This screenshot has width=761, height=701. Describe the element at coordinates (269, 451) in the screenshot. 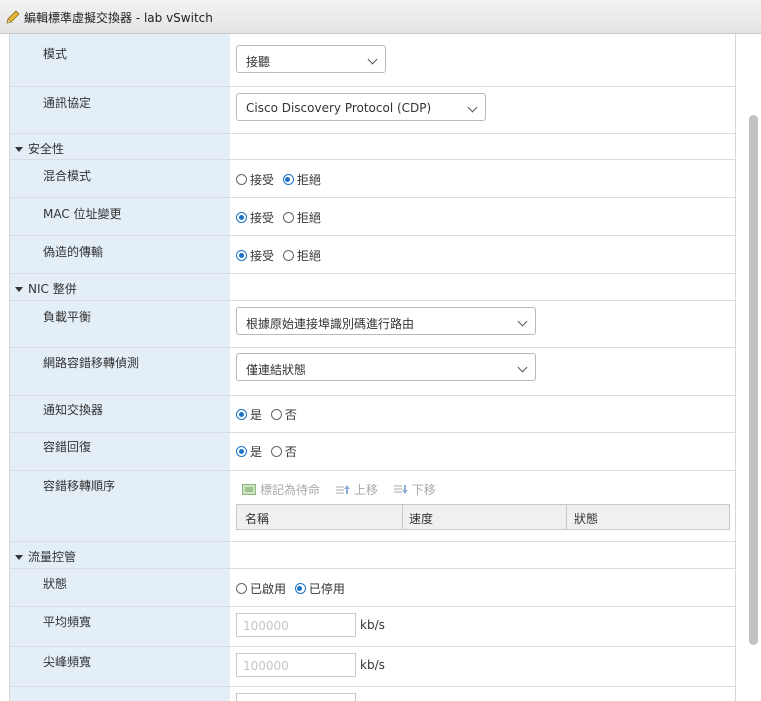

I see `failback-radio-group: 是 否` at that location.